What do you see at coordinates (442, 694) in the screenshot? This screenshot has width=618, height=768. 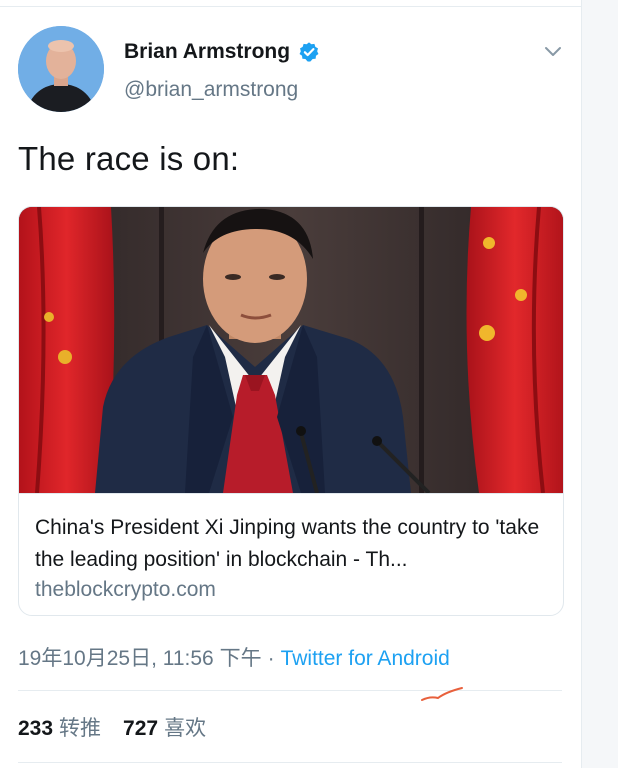 I see `scribble-mark` at bounding box center [442, 694].